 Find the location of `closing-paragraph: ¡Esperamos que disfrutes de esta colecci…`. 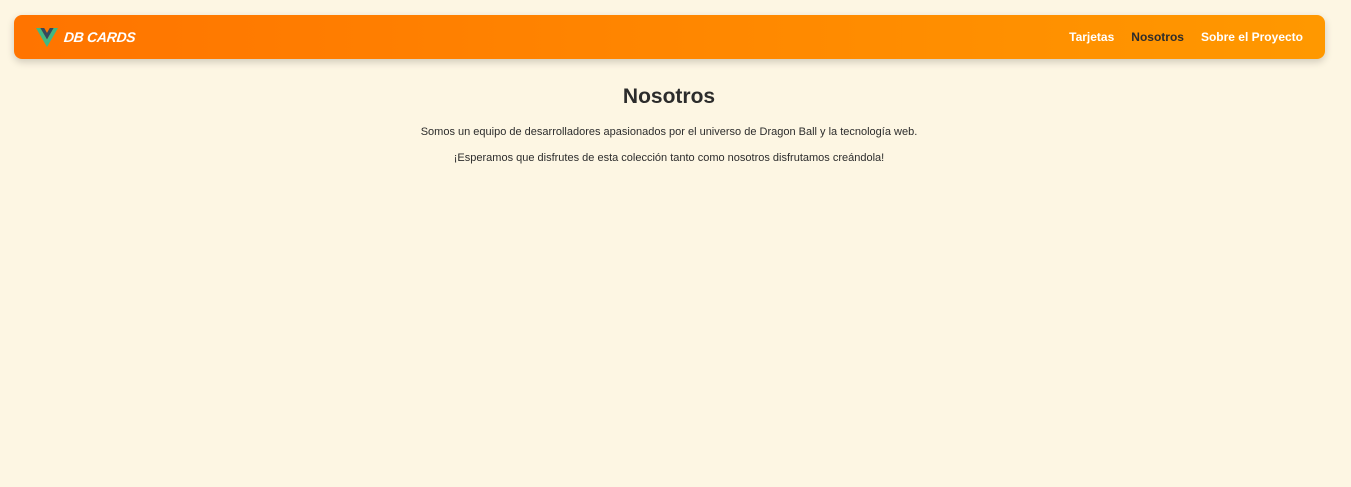

closing-paragraph: ¡Esperamos que disfrutes de esta colecci… is located at coordinates (669, 158).